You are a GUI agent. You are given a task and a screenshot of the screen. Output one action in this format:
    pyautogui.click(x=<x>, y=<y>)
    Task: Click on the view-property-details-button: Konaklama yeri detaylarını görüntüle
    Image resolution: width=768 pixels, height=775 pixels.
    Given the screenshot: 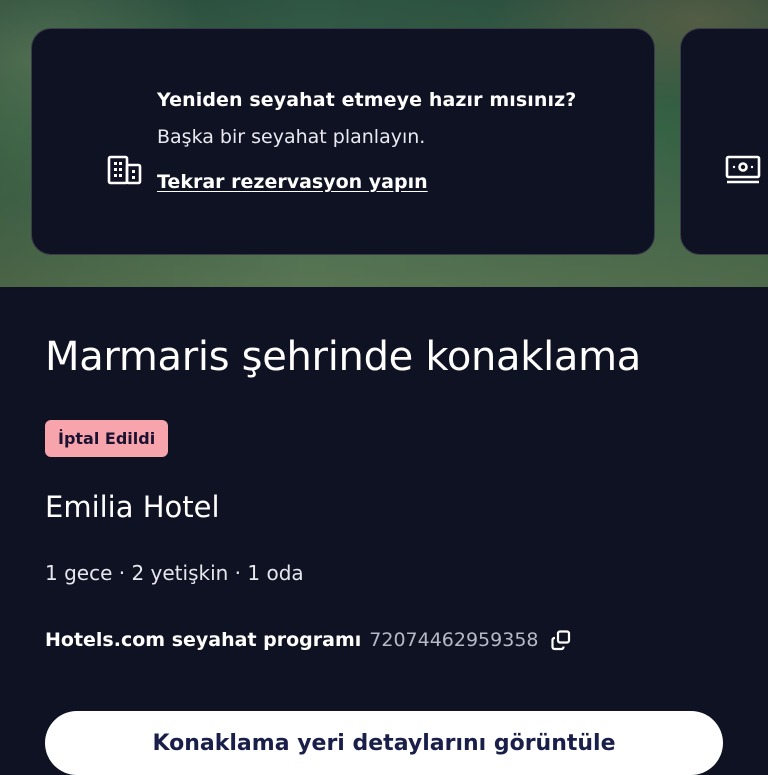 What is the action you would take?
    pyautogui.click(x=384, y=743)
    